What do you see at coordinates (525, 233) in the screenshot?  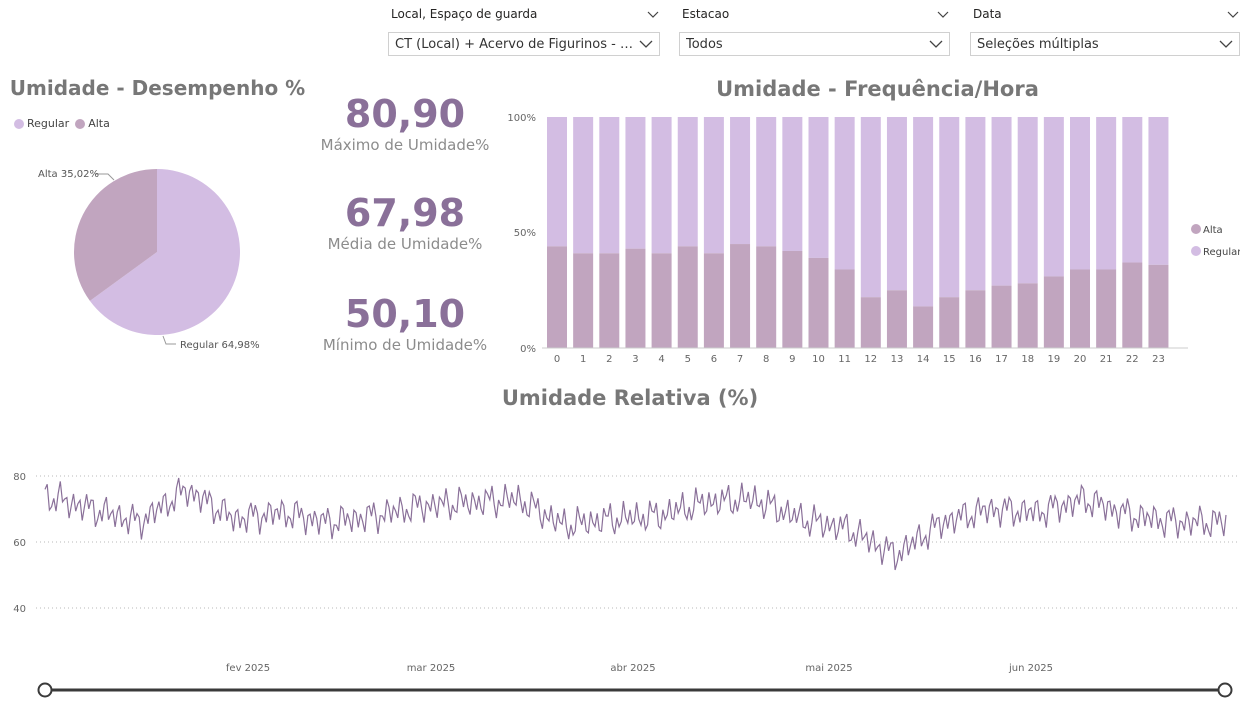 I see `y-tick-label: 50%` at bounding box center [525, 233].